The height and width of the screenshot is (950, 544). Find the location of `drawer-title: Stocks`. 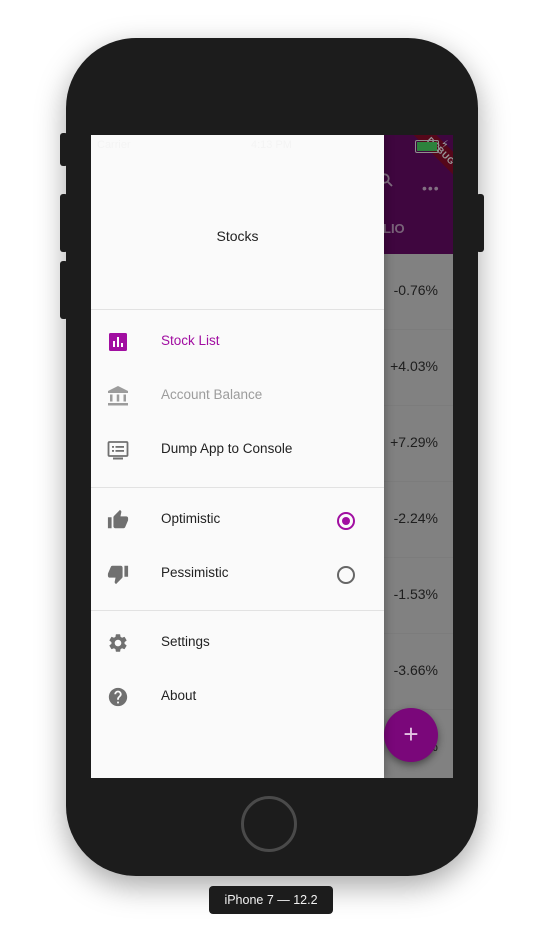

drawer-title: Stocks is located at coordinates (237, 236).